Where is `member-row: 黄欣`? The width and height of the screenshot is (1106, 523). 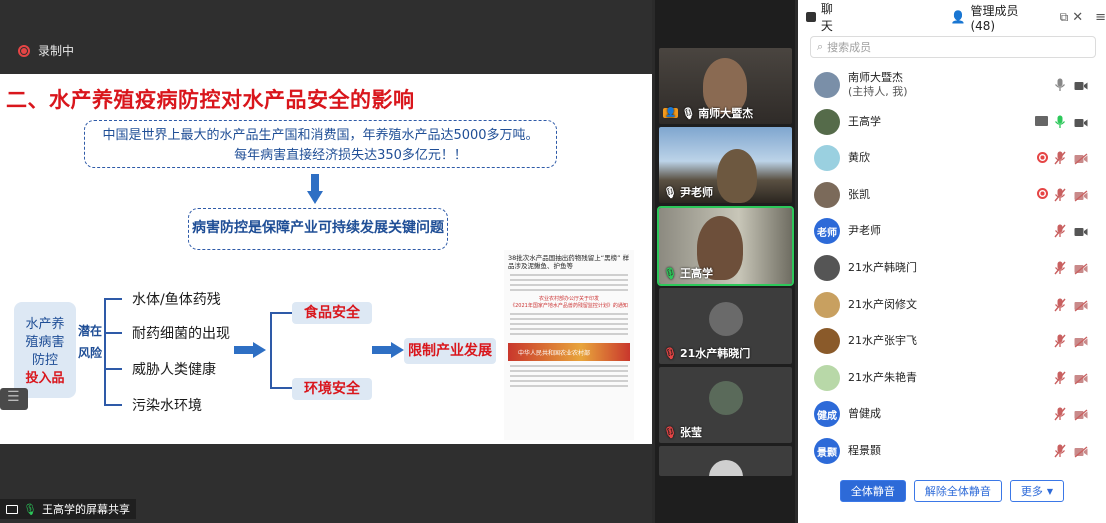
member-row: 黄欣 is located at coordinates (956, 158).